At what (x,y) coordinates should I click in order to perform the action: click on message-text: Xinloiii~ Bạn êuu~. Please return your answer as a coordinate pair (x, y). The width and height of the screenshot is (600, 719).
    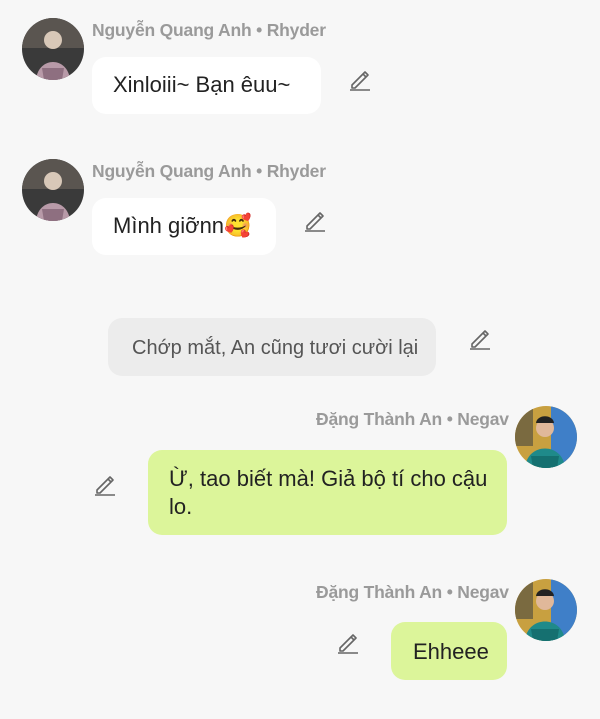
    Looking at the image, I should click on (202, 84).